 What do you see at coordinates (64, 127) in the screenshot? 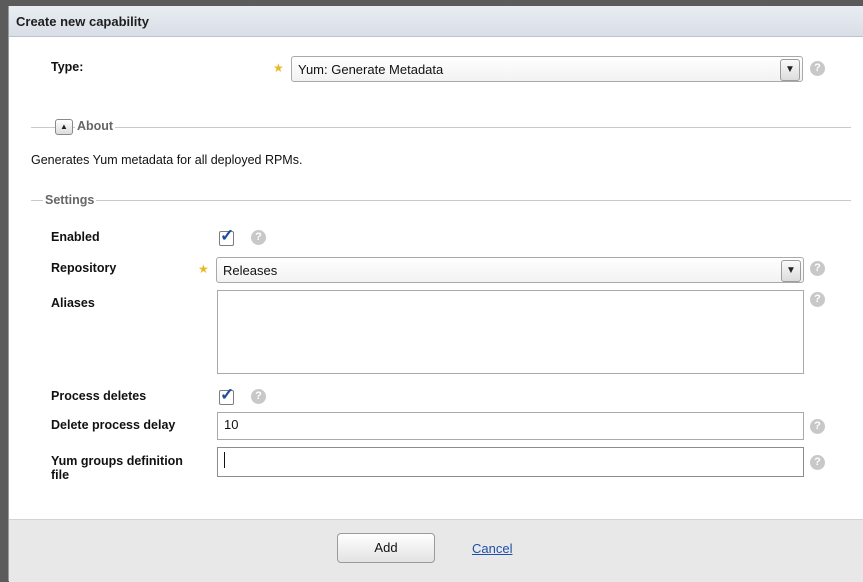
I see `collapse-up-icon: ▲` at bounding box center [64, 127].